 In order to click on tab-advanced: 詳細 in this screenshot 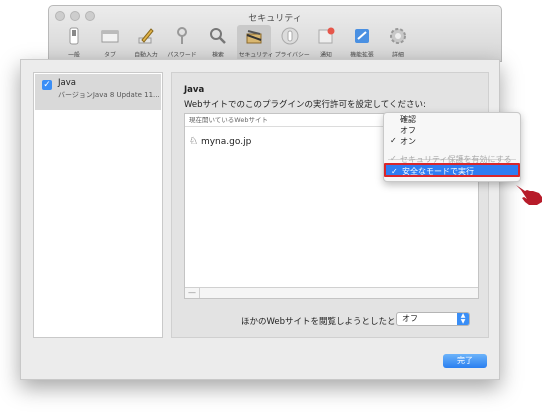, I will do `click(398, 43)`.